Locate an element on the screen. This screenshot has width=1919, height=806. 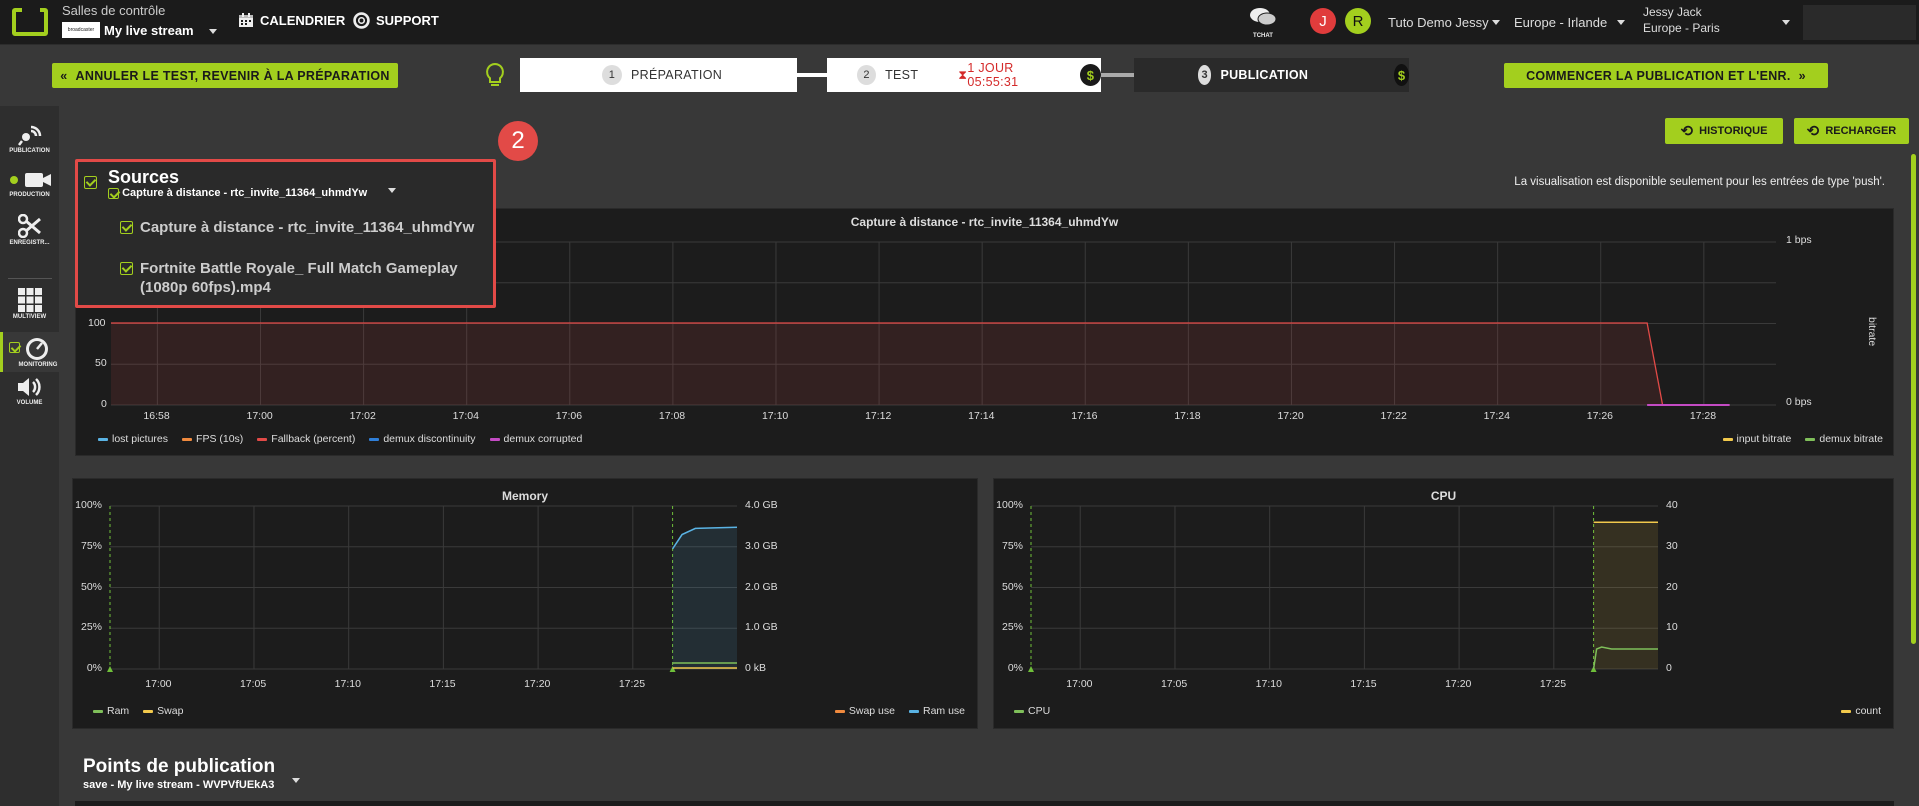
user-menu: Jessy Jack Europe - Paris is located at coordinates (1681, 20).